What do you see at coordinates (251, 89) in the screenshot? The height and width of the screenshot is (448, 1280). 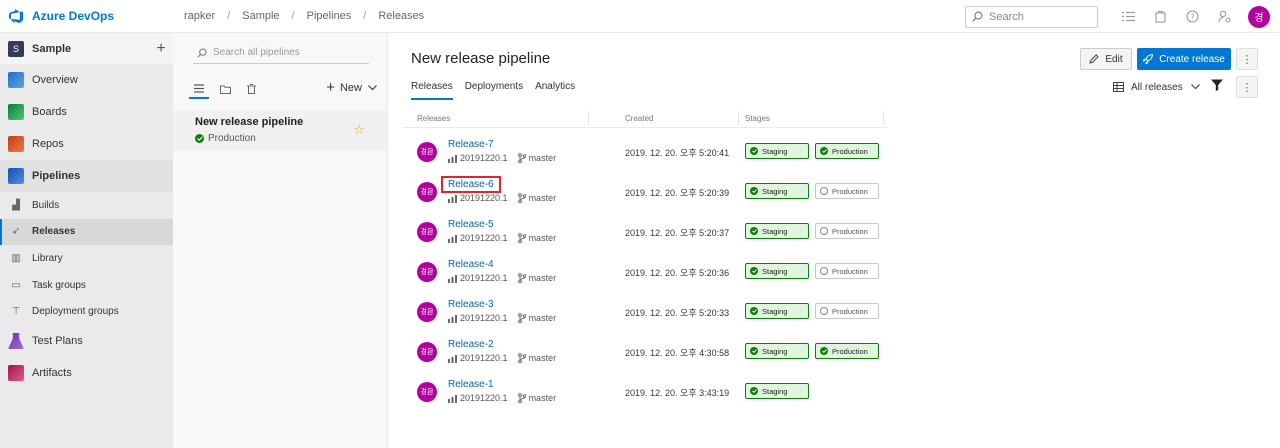 I see `trash-icon` at bounding box center [251, 89].